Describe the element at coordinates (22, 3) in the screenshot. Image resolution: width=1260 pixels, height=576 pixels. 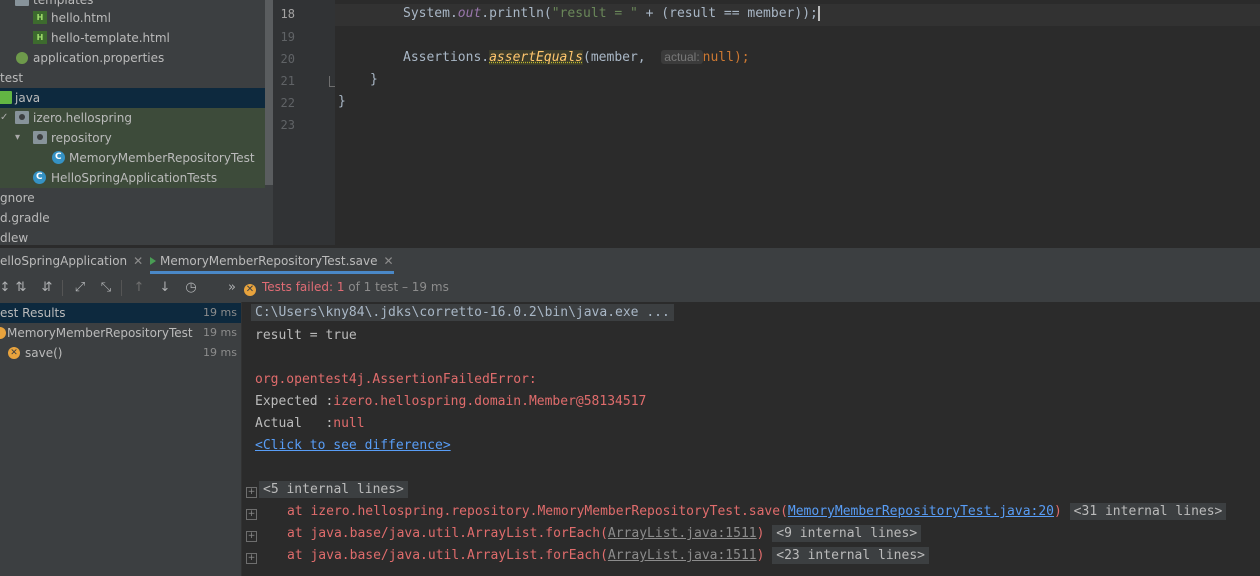
I see `folder-icon` at that location.